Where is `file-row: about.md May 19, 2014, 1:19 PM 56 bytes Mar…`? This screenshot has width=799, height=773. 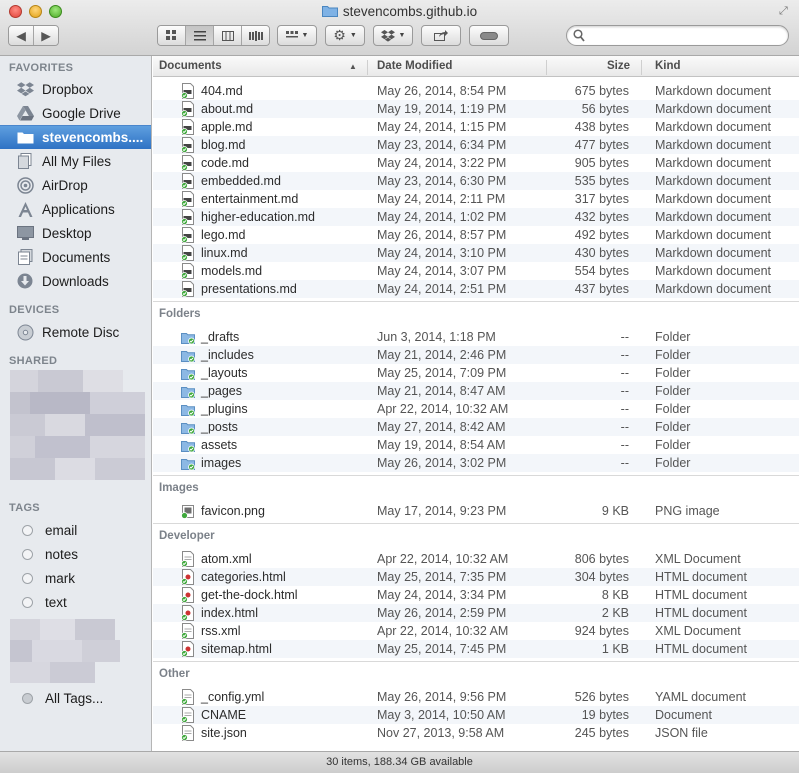
file-row: about.md May 19, 2014, 1:19 PM 56 bytes Mar… is located at coordinates (476, 109).